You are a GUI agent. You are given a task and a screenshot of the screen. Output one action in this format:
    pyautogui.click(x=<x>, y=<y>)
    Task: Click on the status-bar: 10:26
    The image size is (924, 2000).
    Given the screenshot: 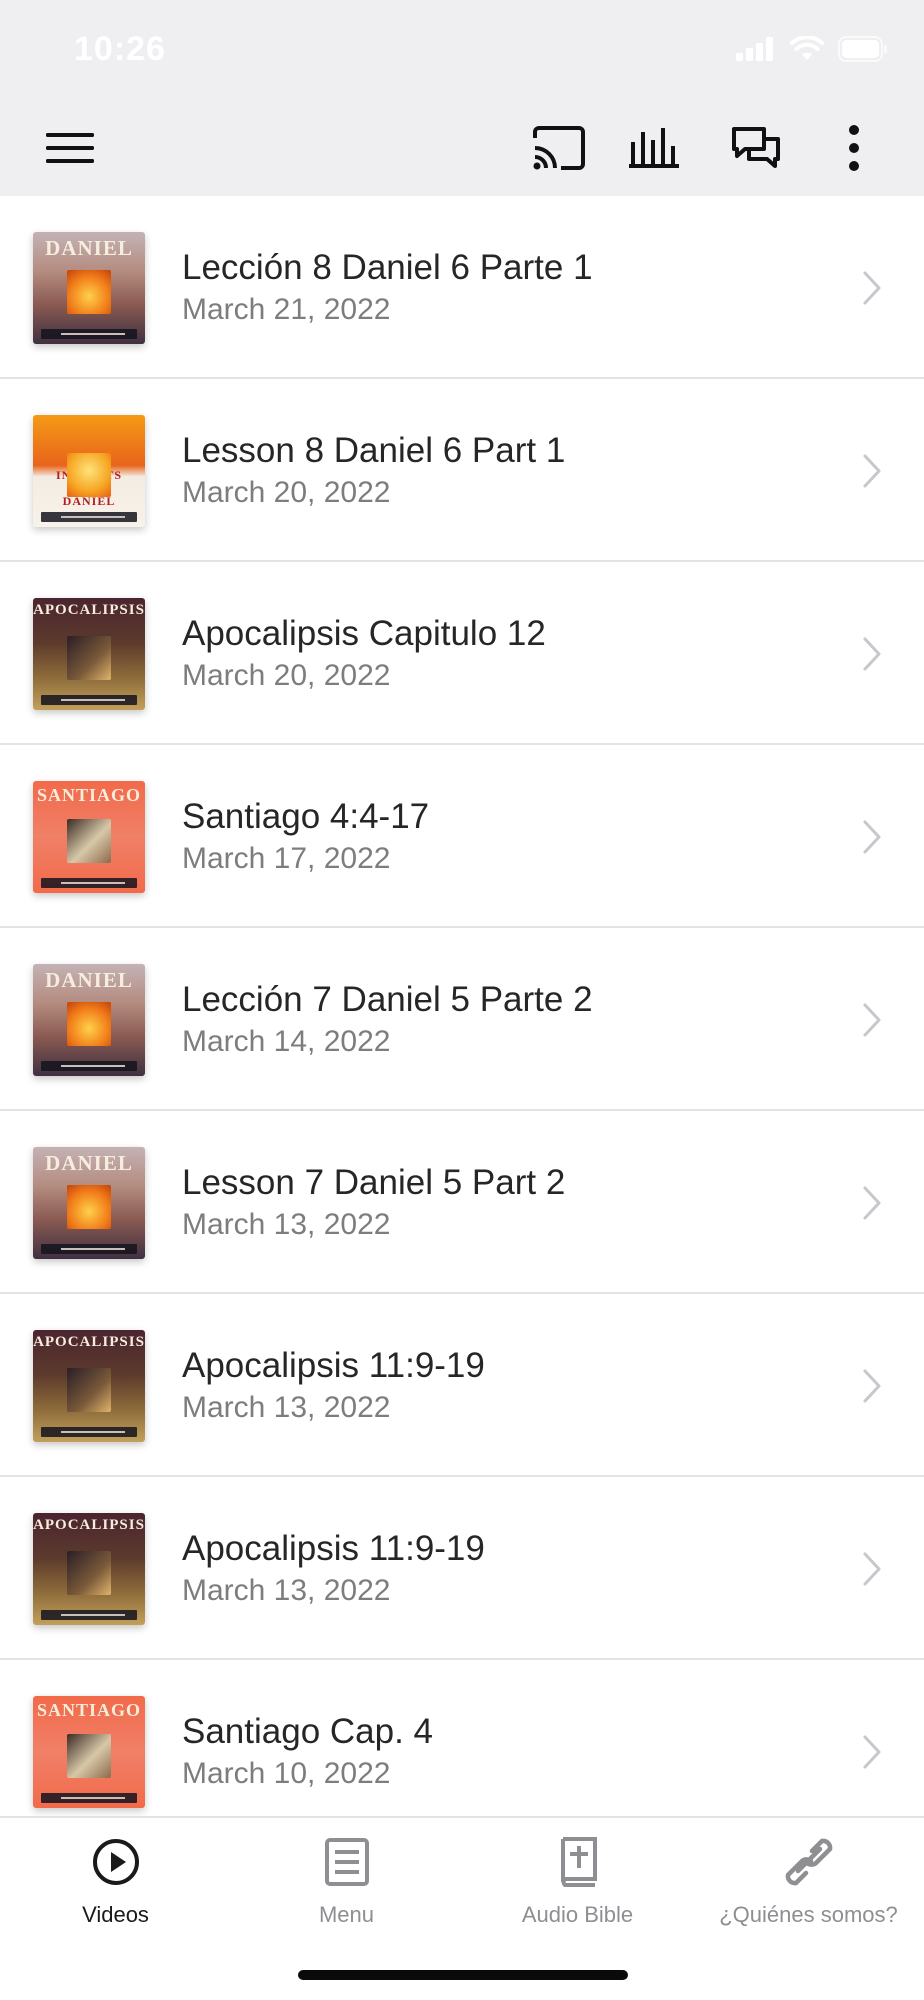 What is the action you would take?
    pyautogui.click(x=462, y=50)
    